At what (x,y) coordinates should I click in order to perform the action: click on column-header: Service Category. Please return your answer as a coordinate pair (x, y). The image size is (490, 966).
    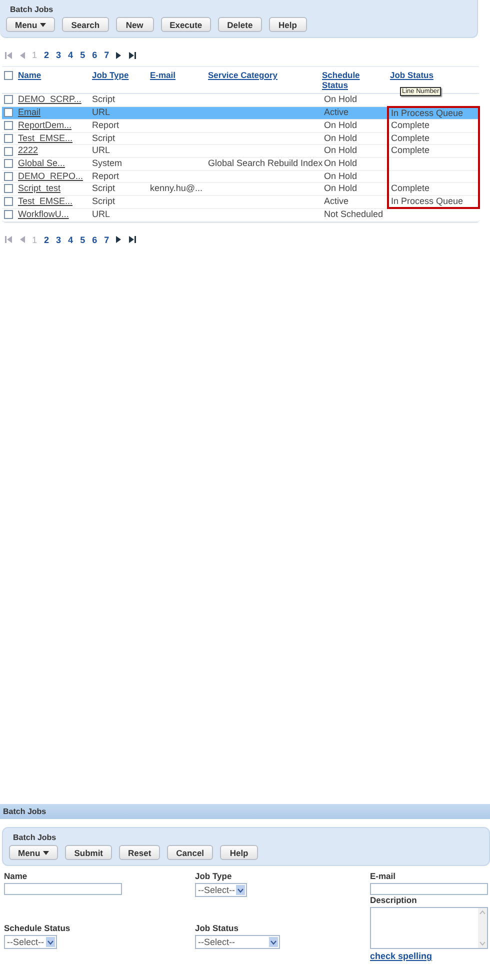
    Looking at the image, I should click on (243, 75).